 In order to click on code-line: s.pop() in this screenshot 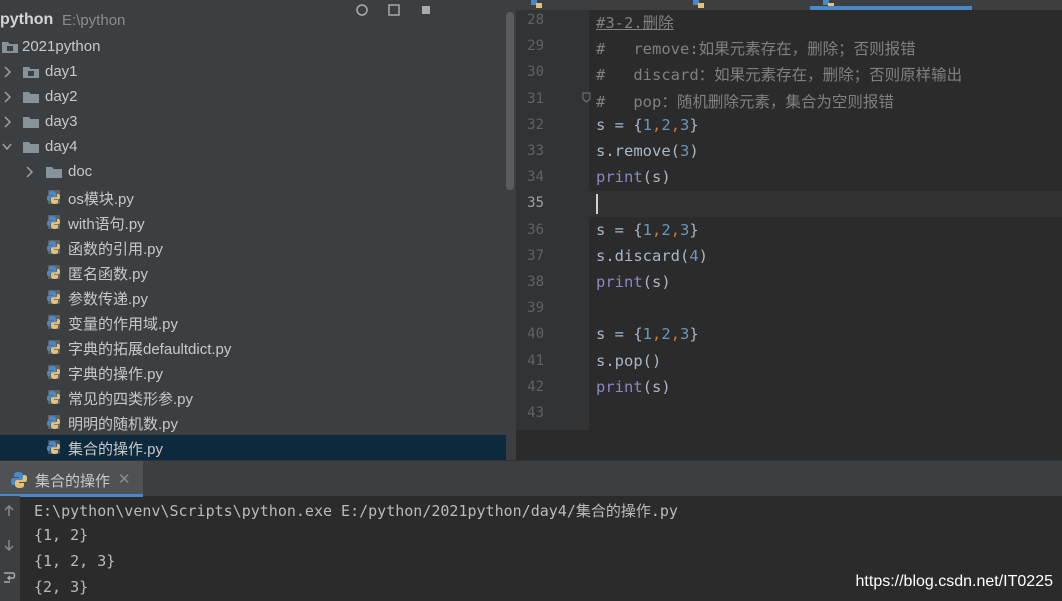, I will do `click(628, 361)`.